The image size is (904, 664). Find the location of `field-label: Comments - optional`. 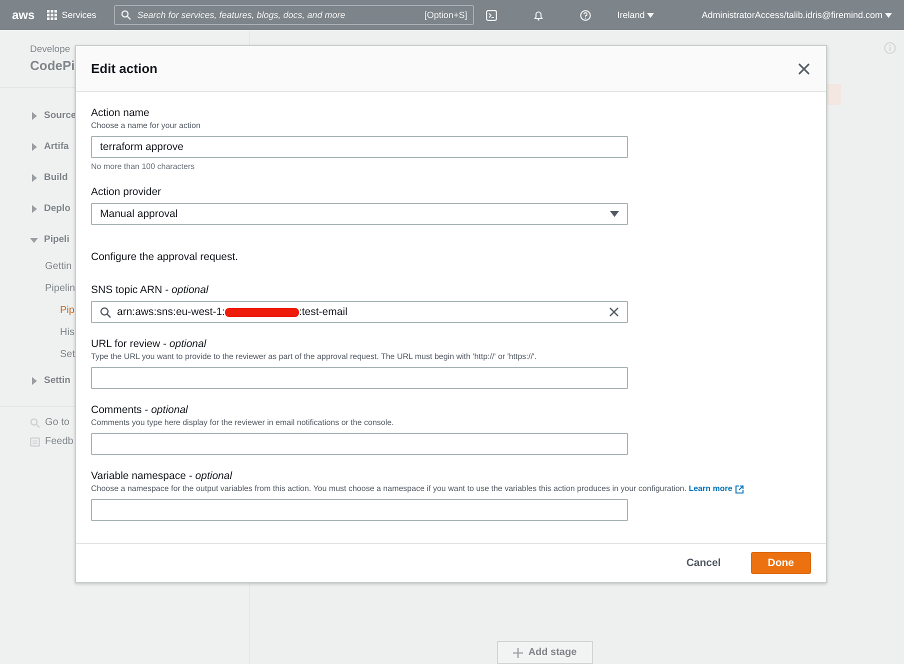

field-label: Comments - optional is located at coordinates (140, 410).